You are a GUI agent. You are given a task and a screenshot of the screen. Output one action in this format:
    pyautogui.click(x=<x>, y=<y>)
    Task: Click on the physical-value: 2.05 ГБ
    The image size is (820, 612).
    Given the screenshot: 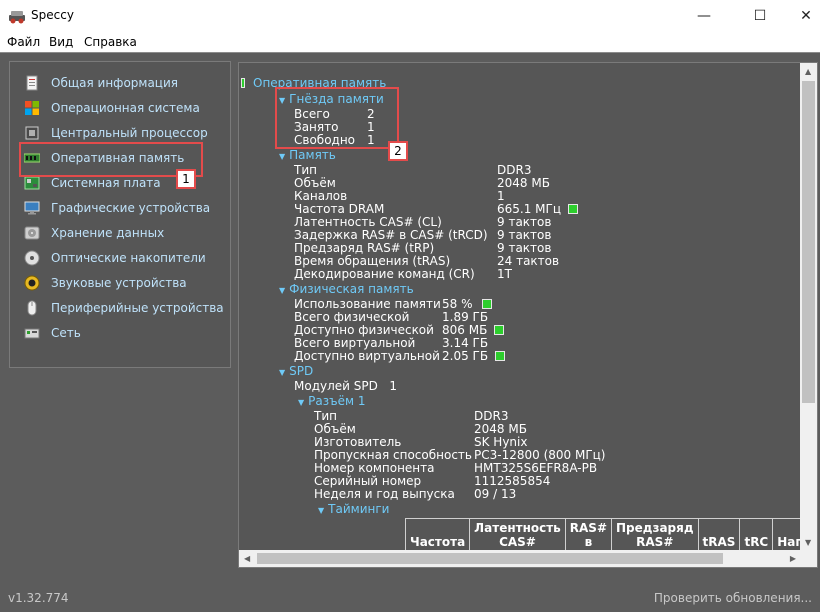 What is the action you would take?
    pyautogui.click(x=473, y=356)
    